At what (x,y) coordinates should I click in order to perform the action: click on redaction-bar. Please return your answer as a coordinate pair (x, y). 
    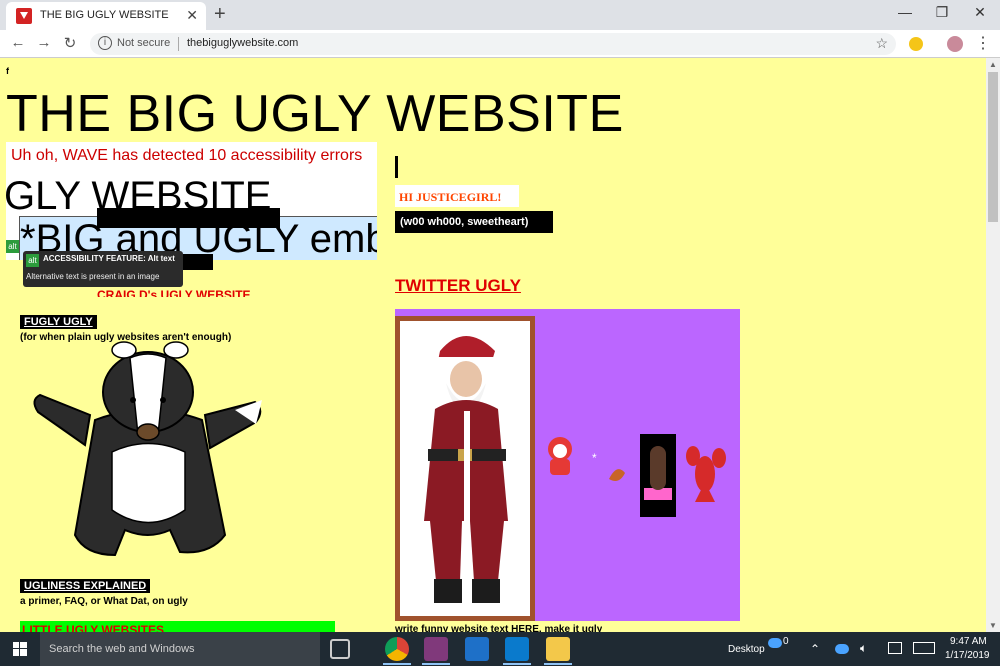
    Looking at the image, I should click on (188, 218).